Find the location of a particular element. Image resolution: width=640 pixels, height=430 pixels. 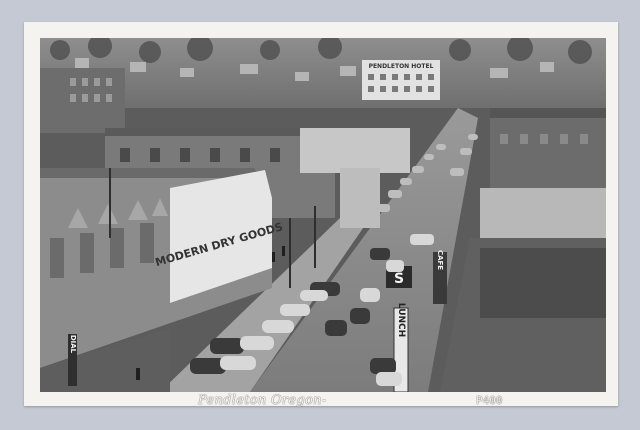

hotel-sign: PENDLETON HOTEL is located at coordinates (401, 66).